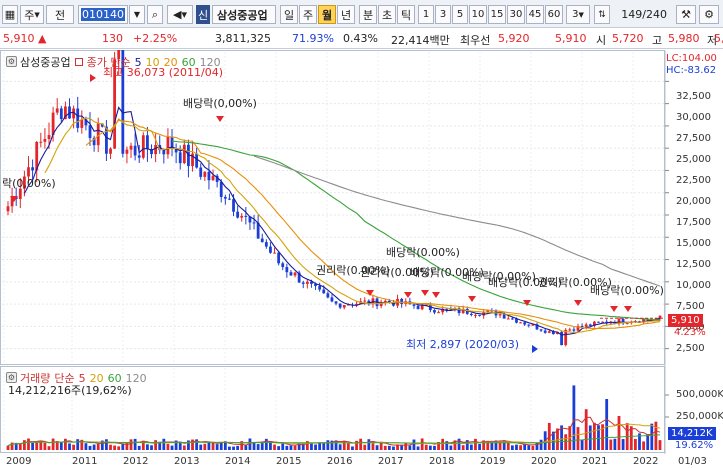 The height and width of the screenshot is (468, 723). I want to click on search-button: ⌕, so click(155, 14).